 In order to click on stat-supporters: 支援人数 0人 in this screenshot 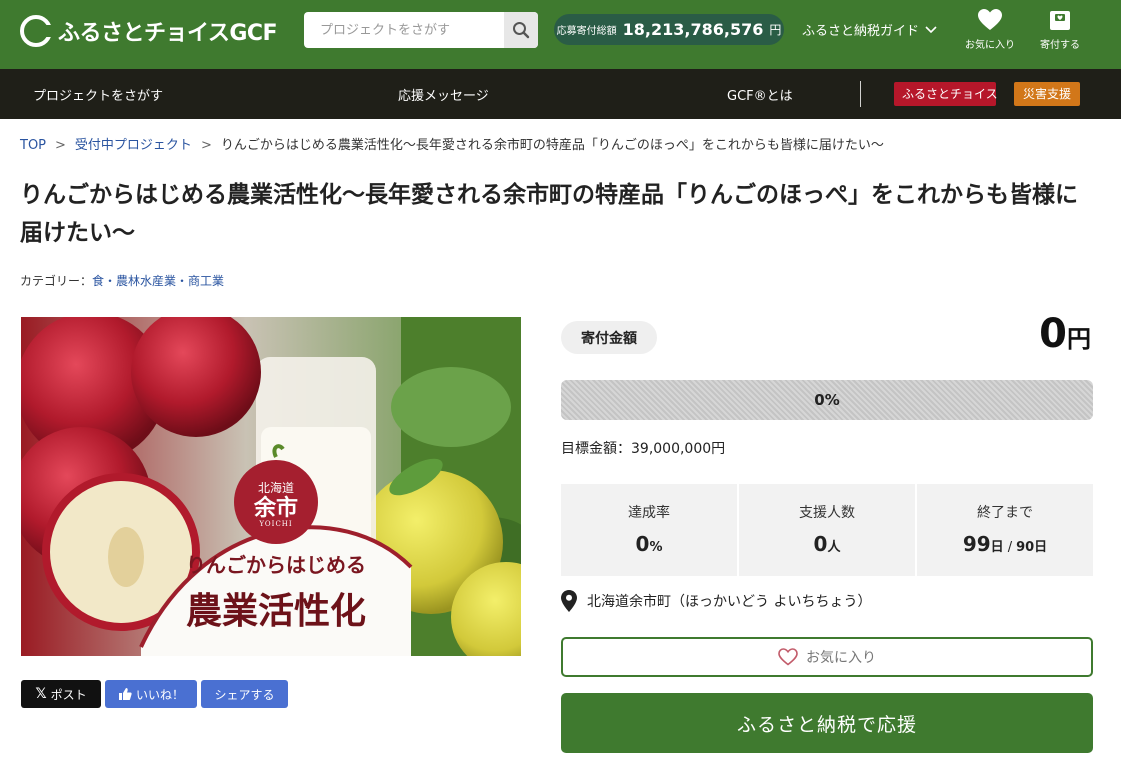, I will do `click(827, 530)`.